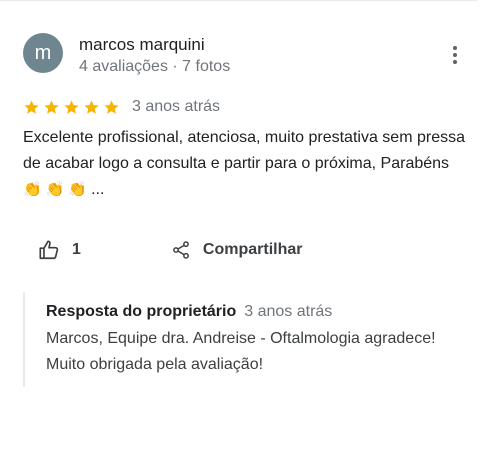  I want to click on review-date: 3 anos atrás, so click(176, 106).